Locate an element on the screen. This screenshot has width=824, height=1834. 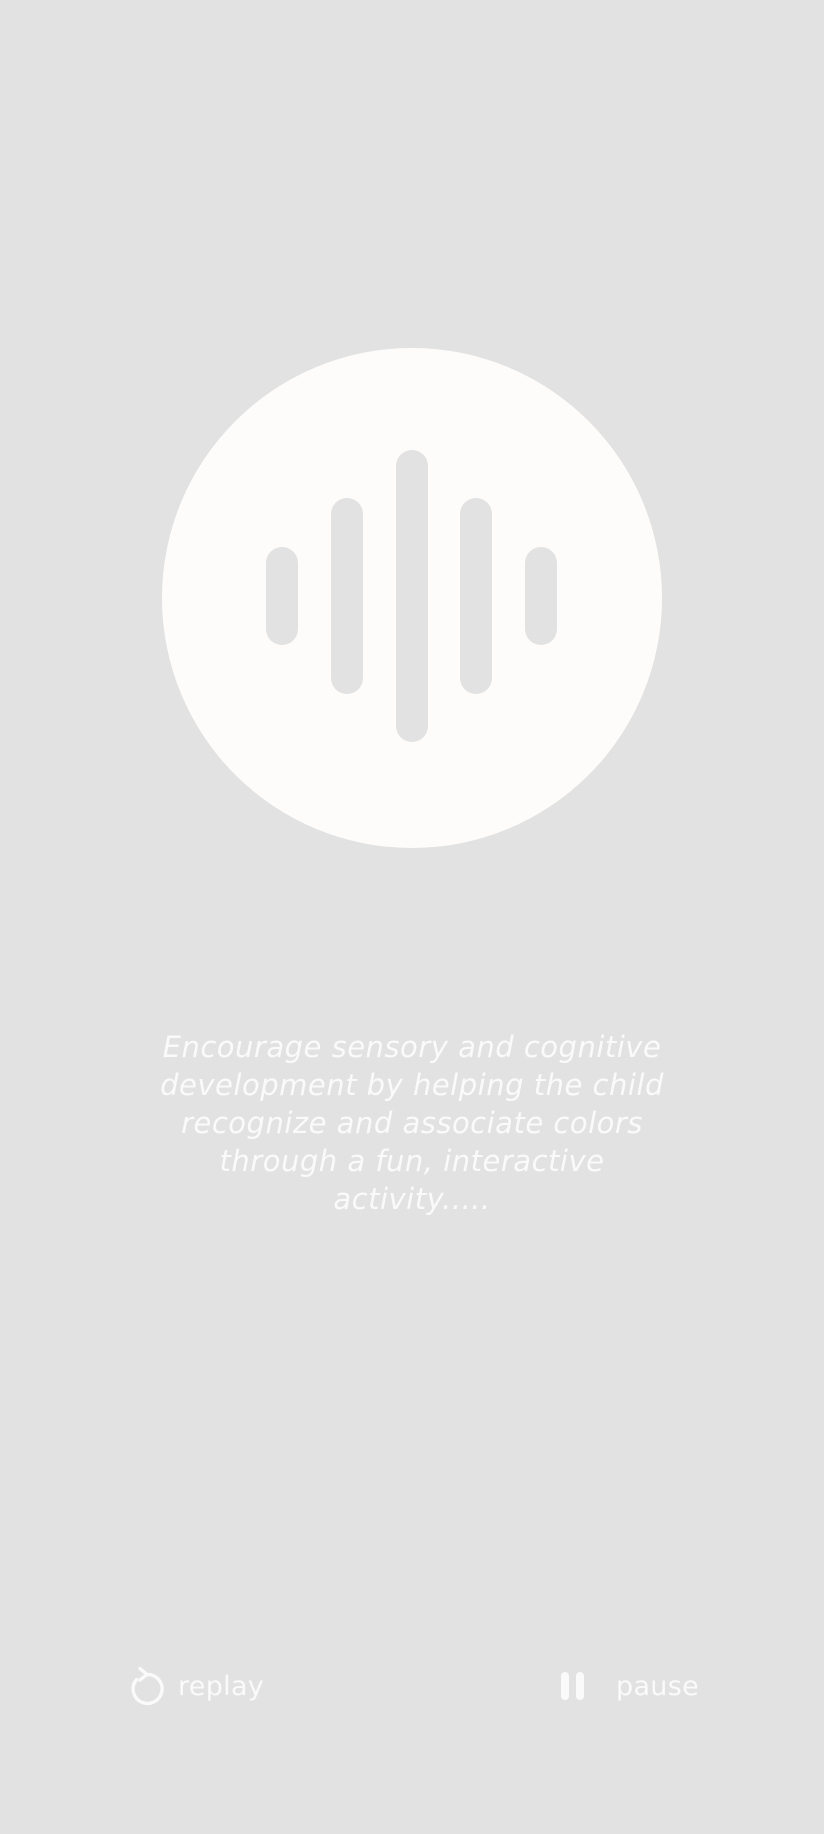
pause-label: pause is located at coordinates (657, 1686).